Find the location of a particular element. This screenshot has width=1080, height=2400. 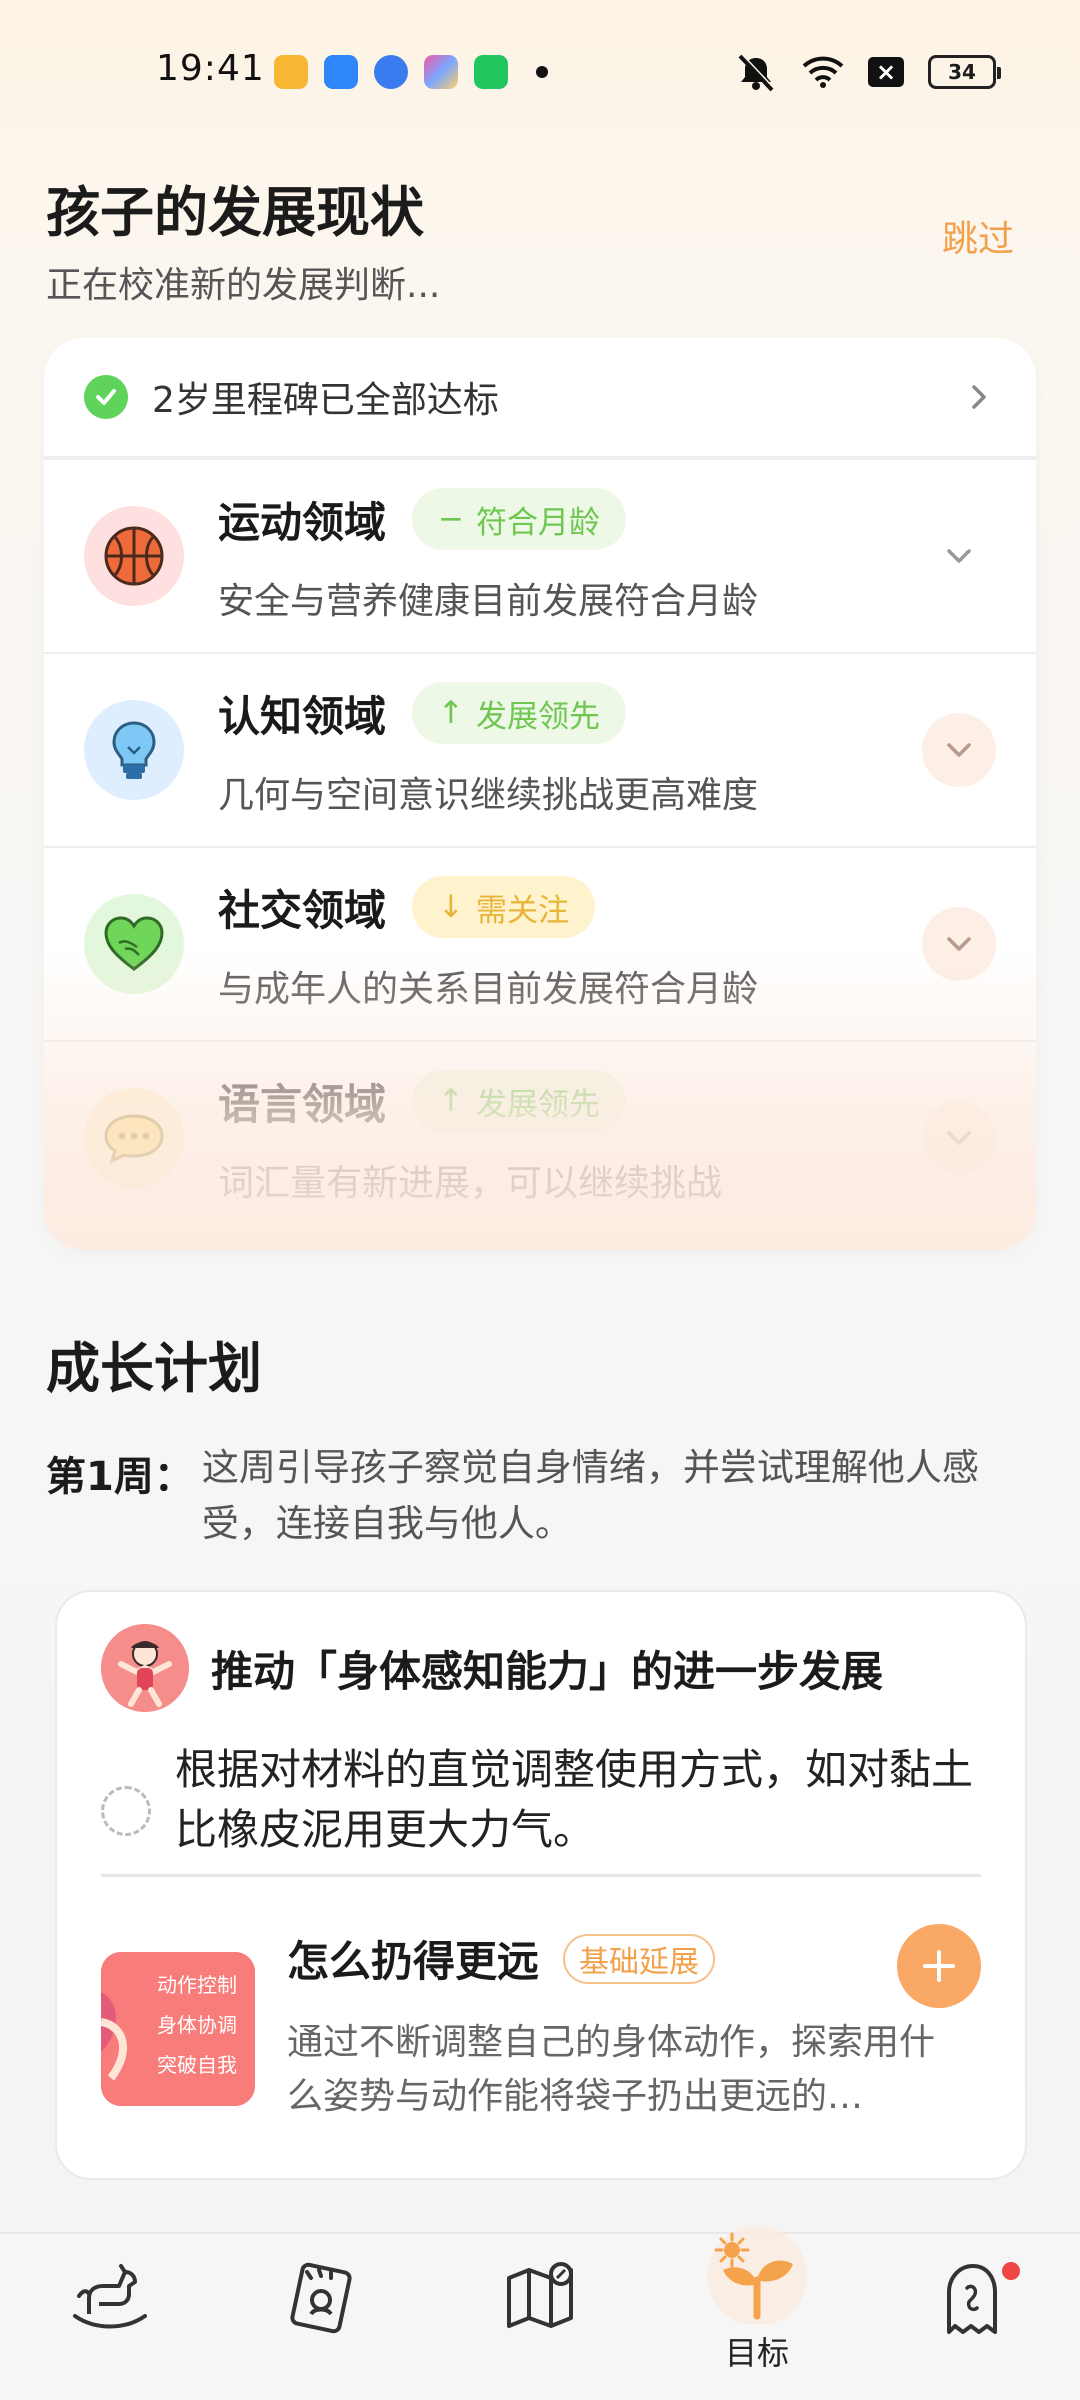

status-badge: ↓ 需关注 is located at coordinates (503, 907).